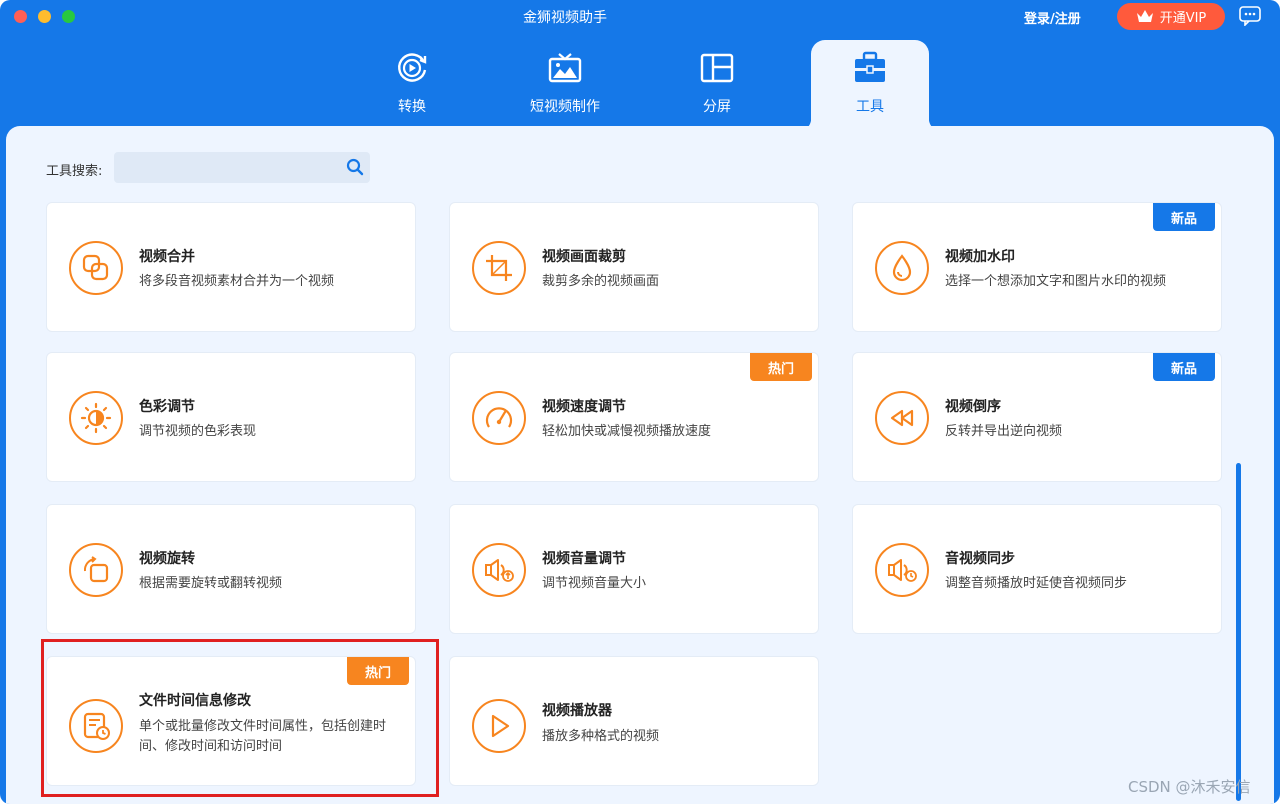  What do you see at coordinates (640, 86) in the screenshot?
I see `main-tabs: 转换 短视频制作 分屏 工具` at bounding box center [640, 86].